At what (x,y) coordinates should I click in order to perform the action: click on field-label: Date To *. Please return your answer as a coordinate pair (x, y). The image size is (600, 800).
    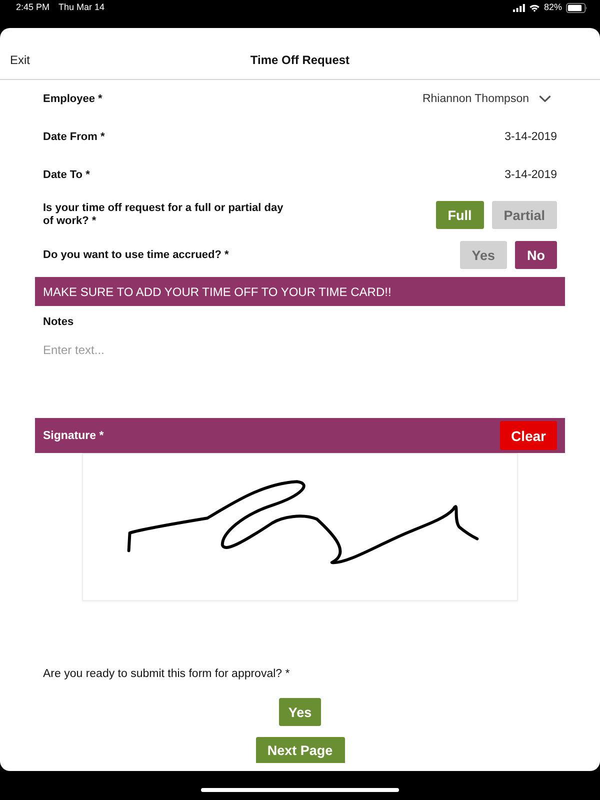
    Looking at the image, I should click on (66, 175).